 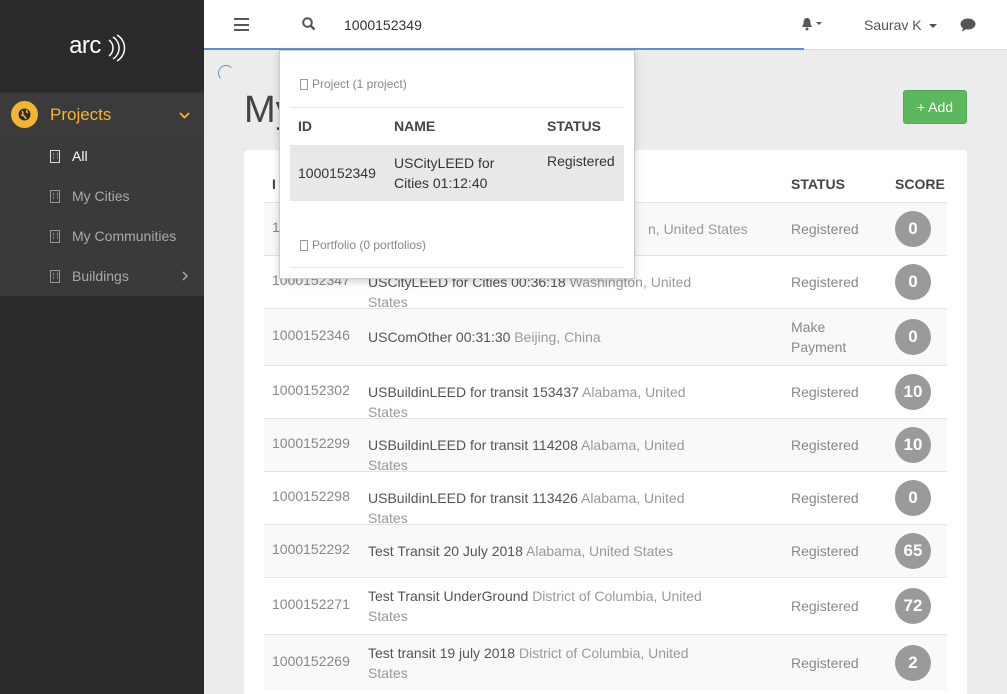 What do you see at coordinates (893, 25) in the screenshot?
I see `user-name: Saurav K` at bounding box center [893, 25].